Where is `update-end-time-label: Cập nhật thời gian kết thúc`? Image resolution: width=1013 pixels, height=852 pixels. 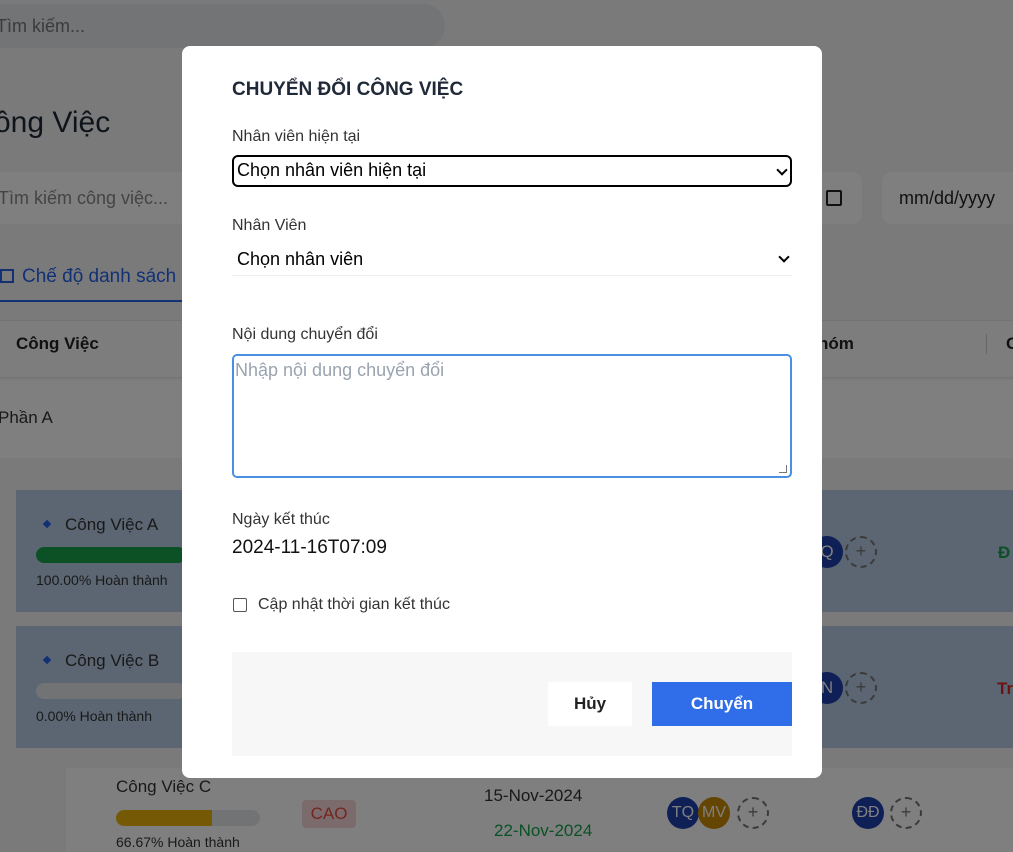 update-end-time-label: Cập nhật thời gian kết thúc is located at coordinates (354, 605).